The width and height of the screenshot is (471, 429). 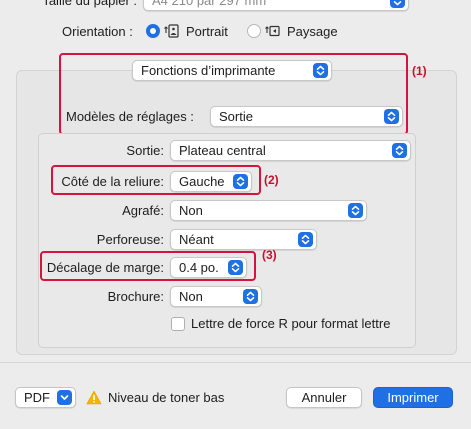 What do you see at coordinates (89, 4) in the screenshot?
I see `paper-size-label: Taille du papier :` at bounding box center [89, 4].